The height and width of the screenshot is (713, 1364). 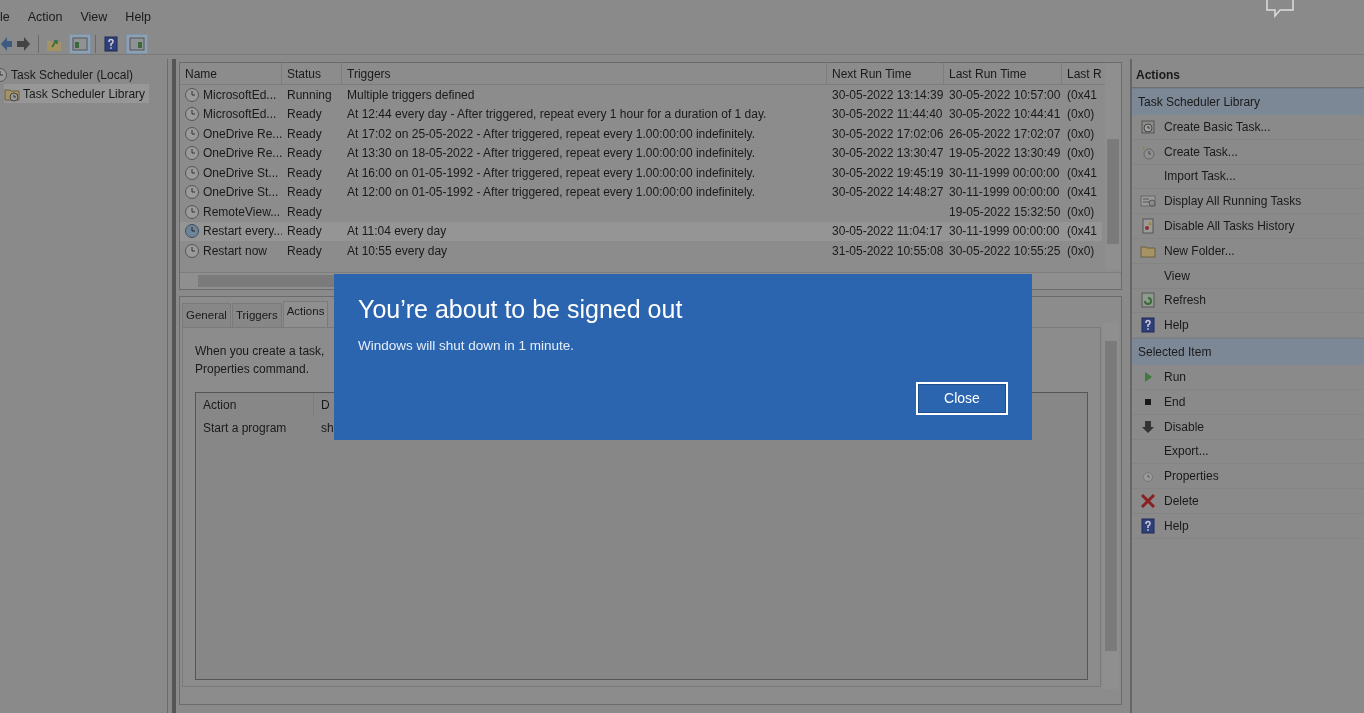 What do you see at coordinates (6, 43) in the screenshot?
I see `back-arrow-icon` at bounding box center [6, 43].